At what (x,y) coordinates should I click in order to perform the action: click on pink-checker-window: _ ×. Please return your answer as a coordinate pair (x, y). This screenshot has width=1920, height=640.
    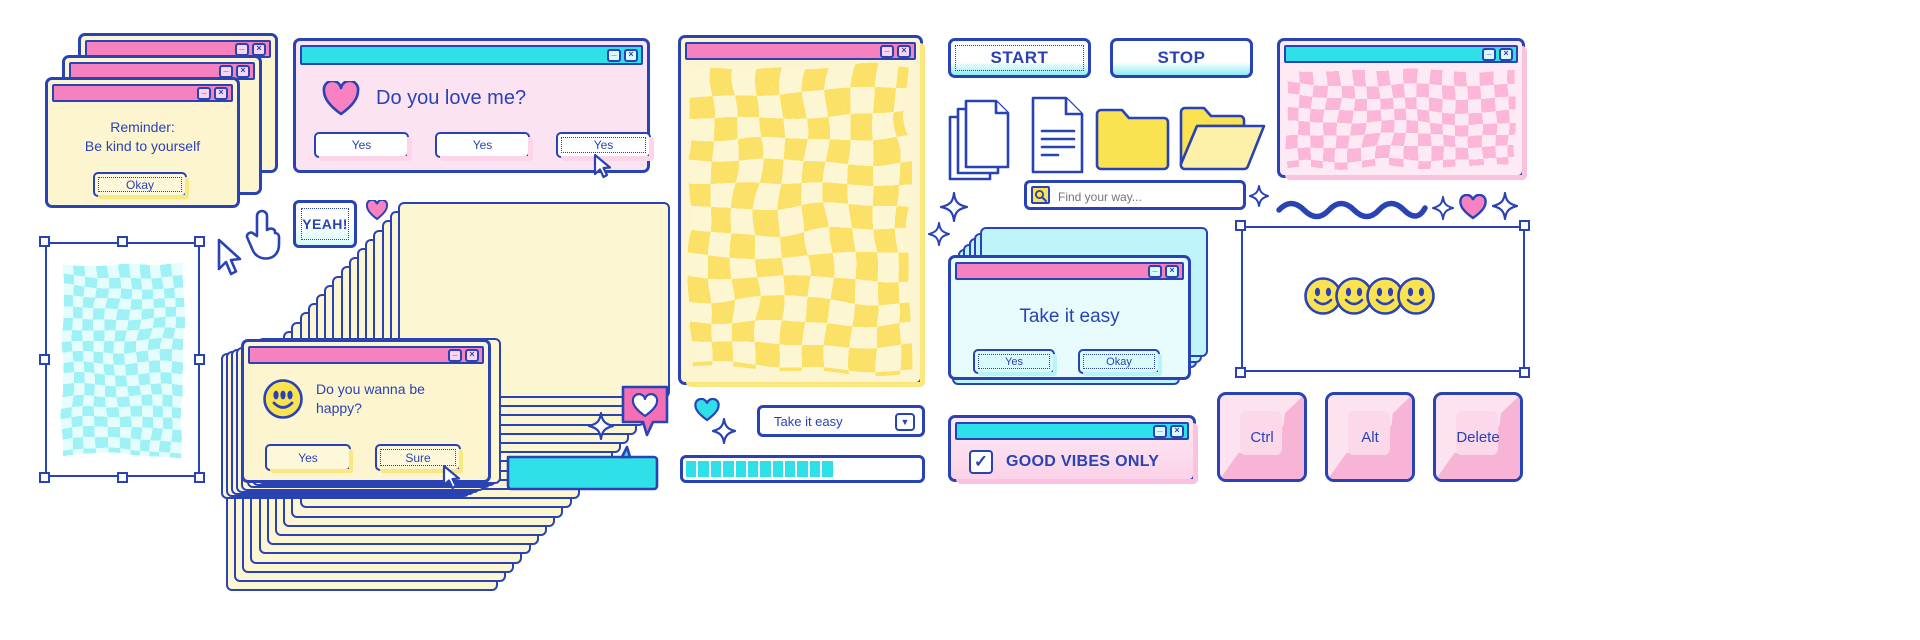
    Looking at the image, I should click on (1402, 109).